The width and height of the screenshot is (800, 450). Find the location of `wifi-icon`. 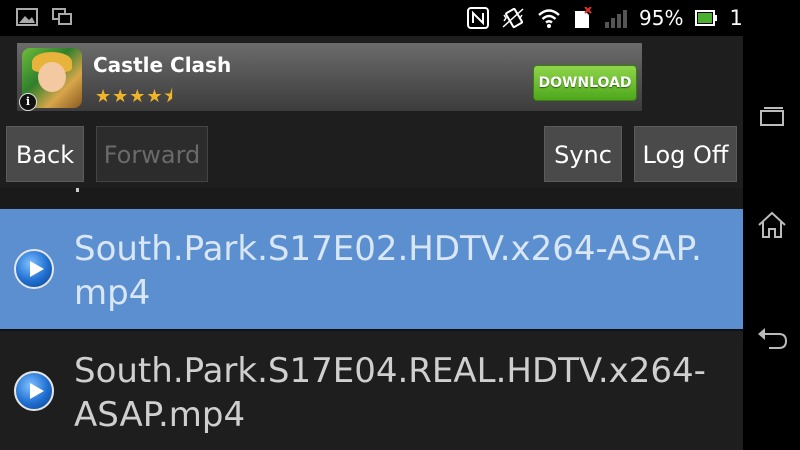

wifi-icon is located at coordinates (549, 18).